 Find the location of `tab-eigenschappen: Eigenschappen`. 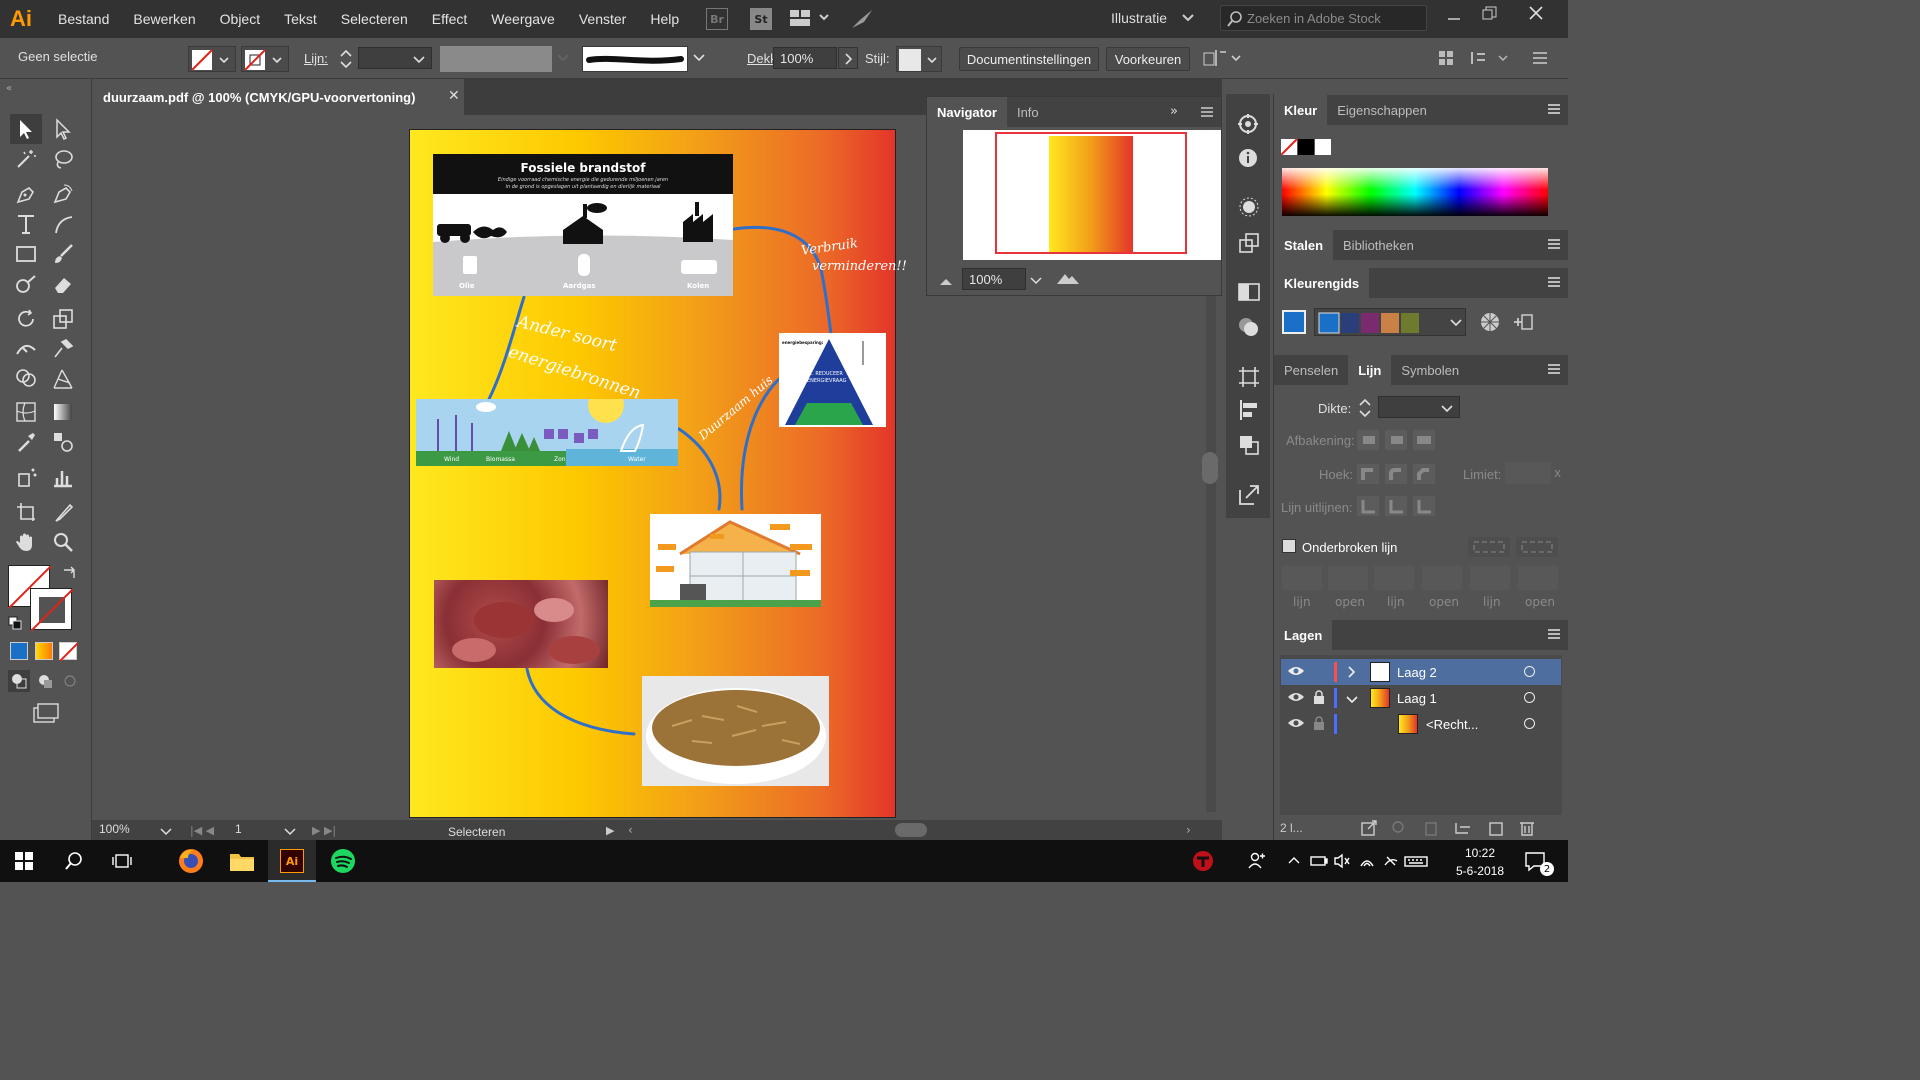

tab-eigenschappen: Eigenschappen is located at coordinates (1382, 110).